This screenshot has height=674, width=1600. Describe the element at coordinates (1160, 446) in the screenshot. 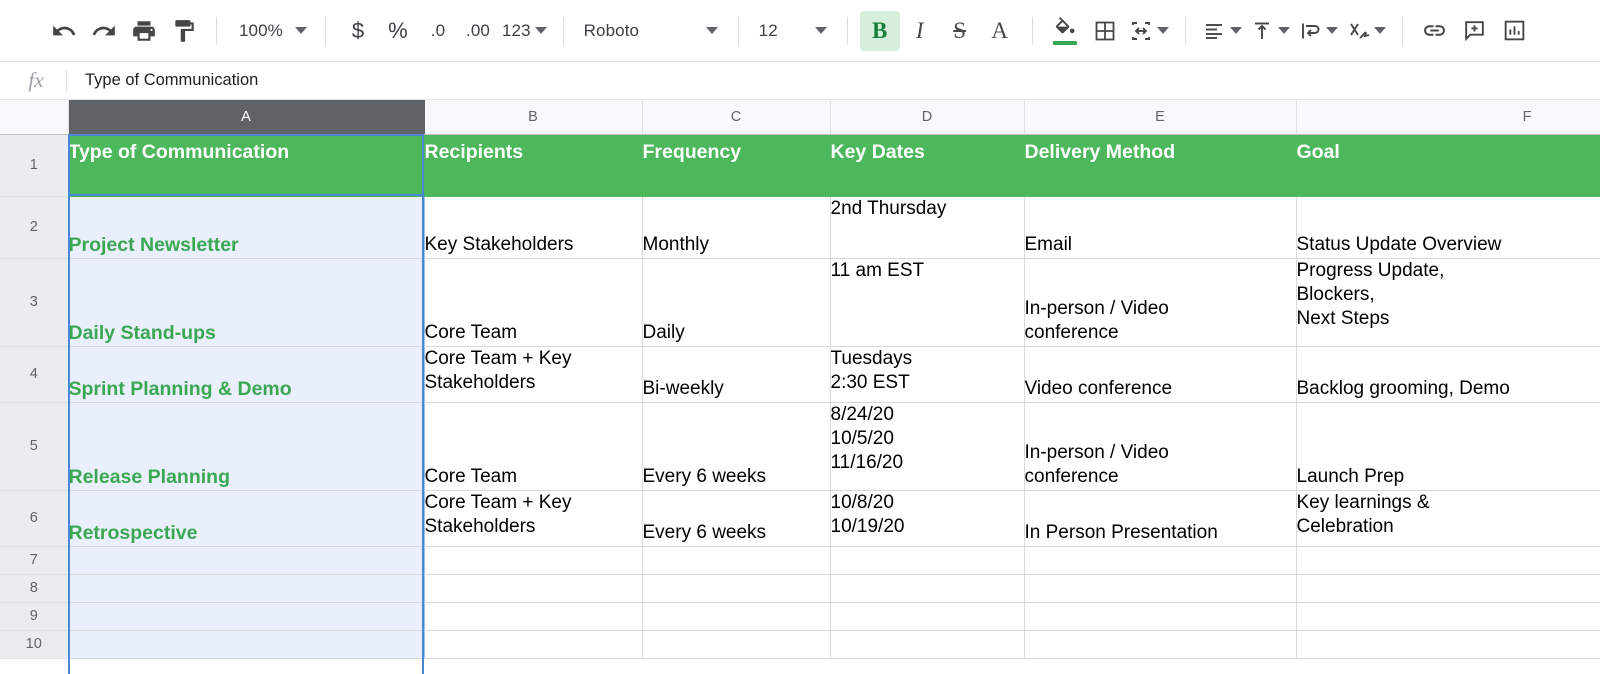

I see `cell-e5: In-person / Video conference` at that location.